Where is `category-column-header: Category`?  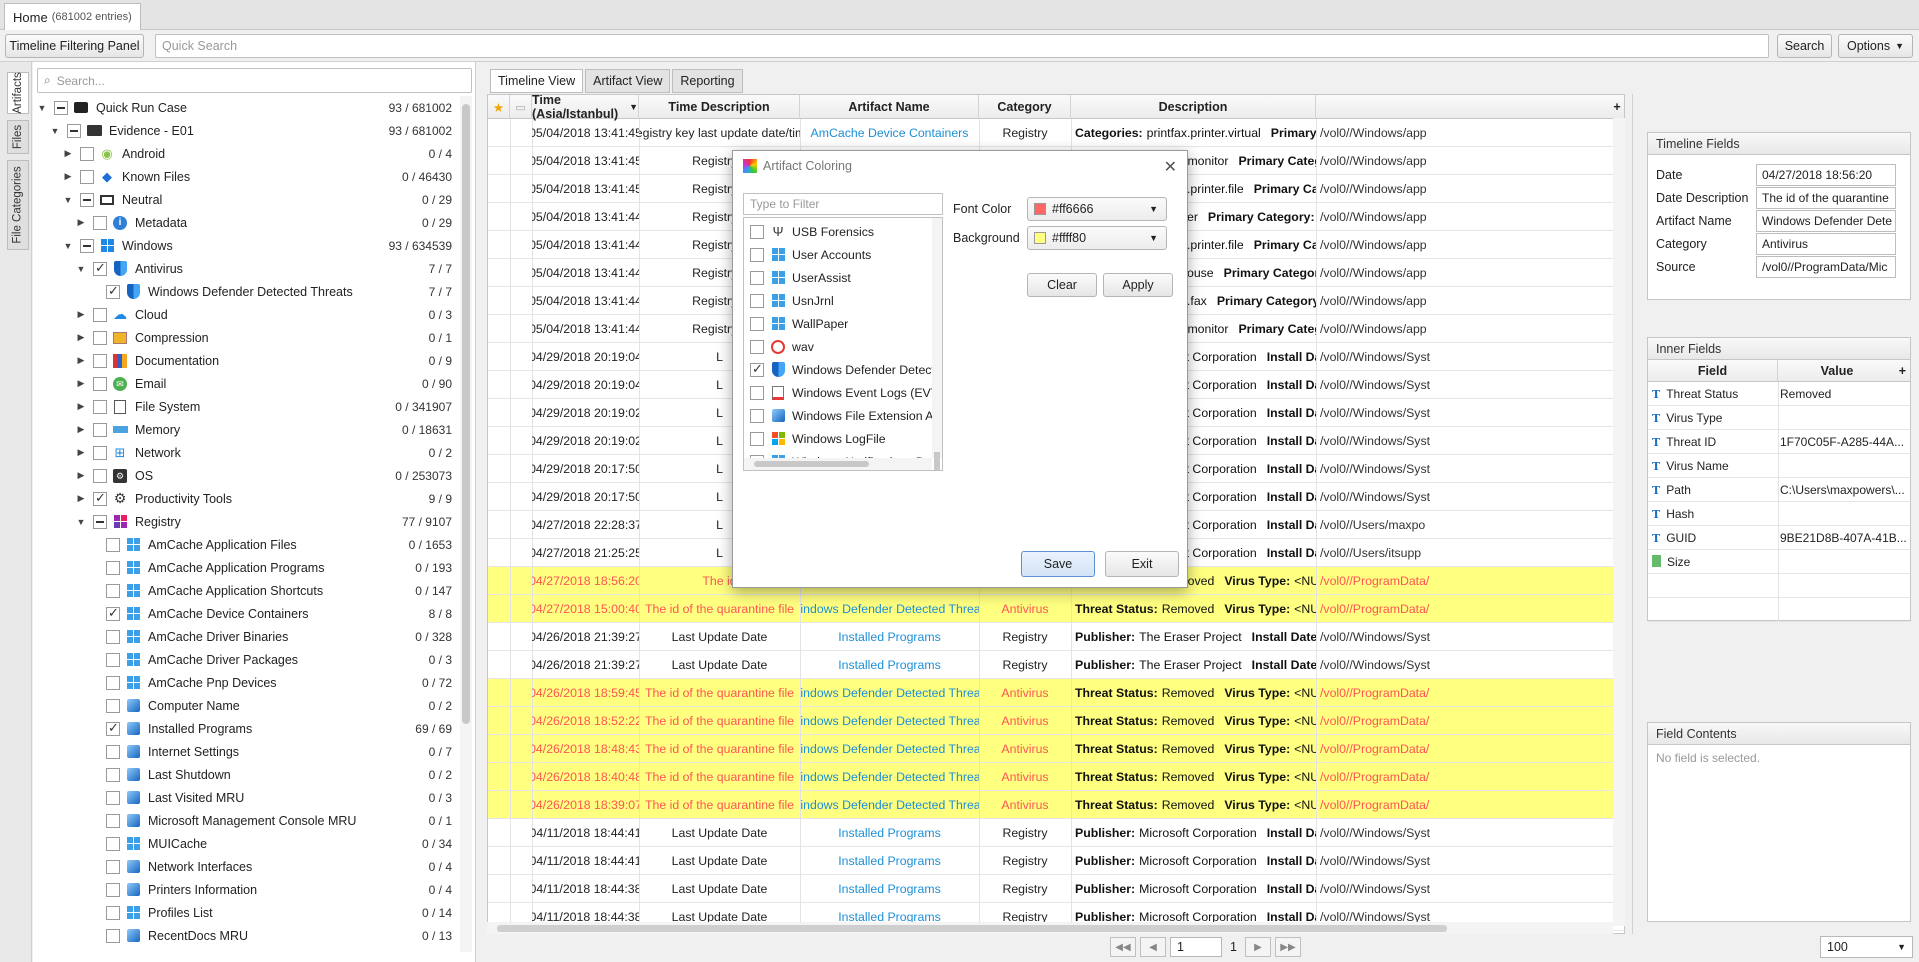 category-column-header: Category is located at coordinates (1025, 107).